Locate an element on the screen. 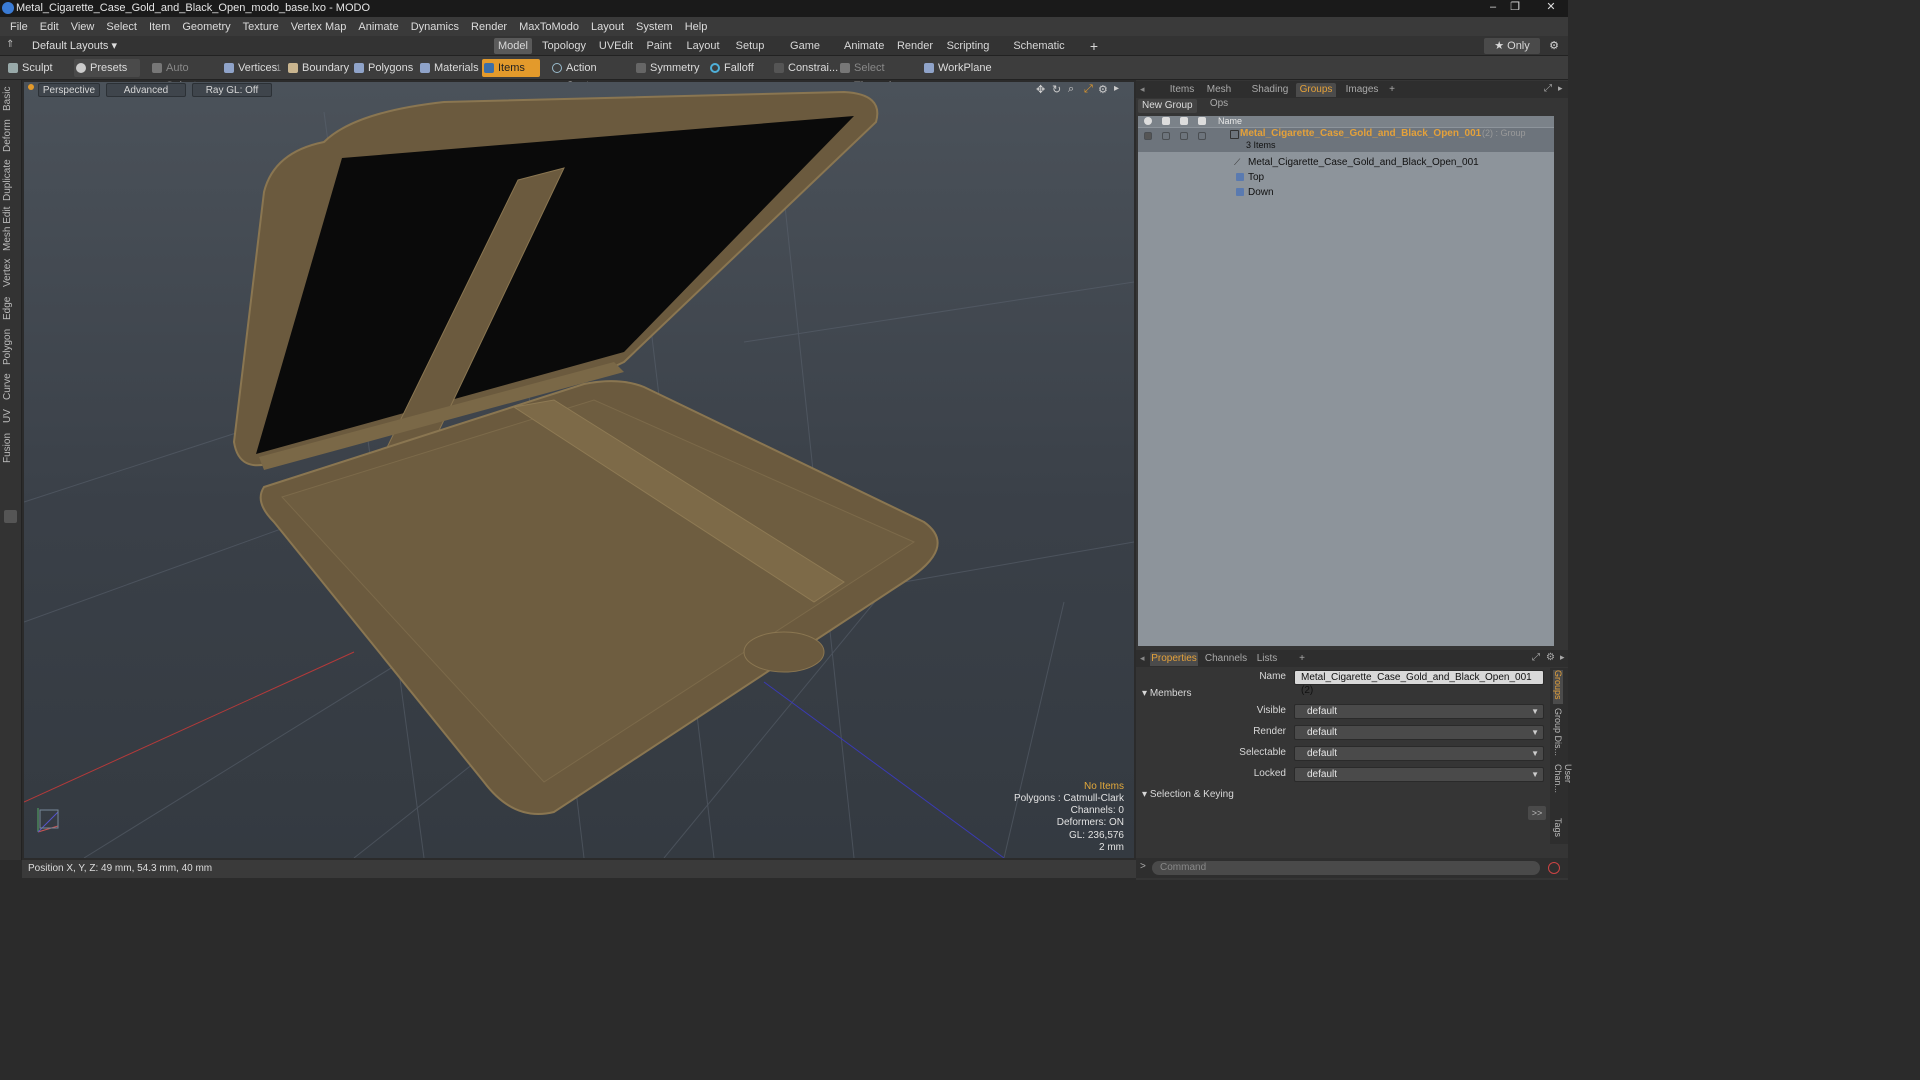 Image resolution: width=1920 pixels, height=1080 pixels. menu-texture: Texture is located at coordinates (261, 27).